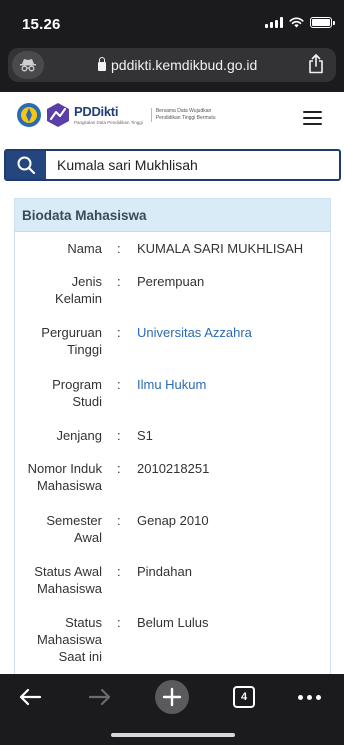 The height and width of the screenshot is (745, 344). Describe the element at coordinates (173, 735) in the screenshot. I see `home-indicator` at that location.